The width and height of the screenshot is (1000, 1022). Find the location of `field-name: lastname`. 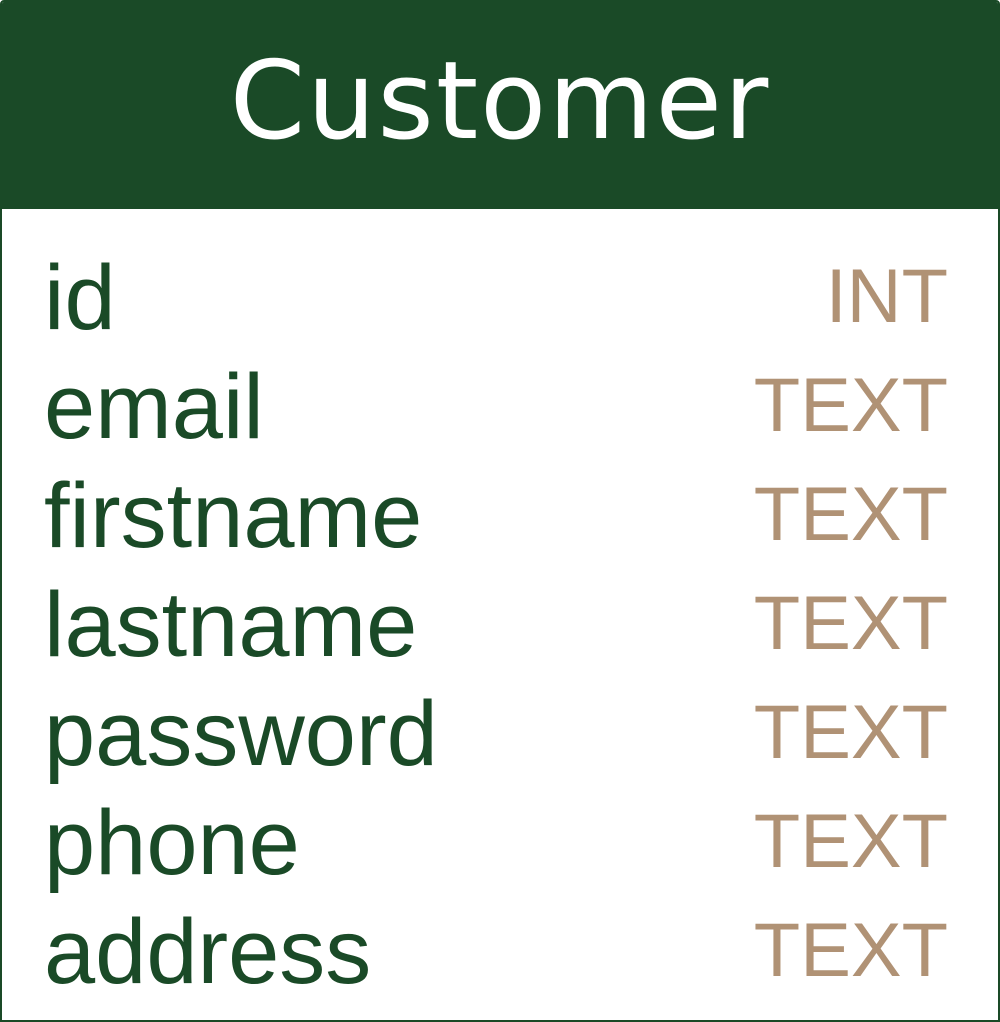

field-name: lastname is located at coordinates (231, 625).